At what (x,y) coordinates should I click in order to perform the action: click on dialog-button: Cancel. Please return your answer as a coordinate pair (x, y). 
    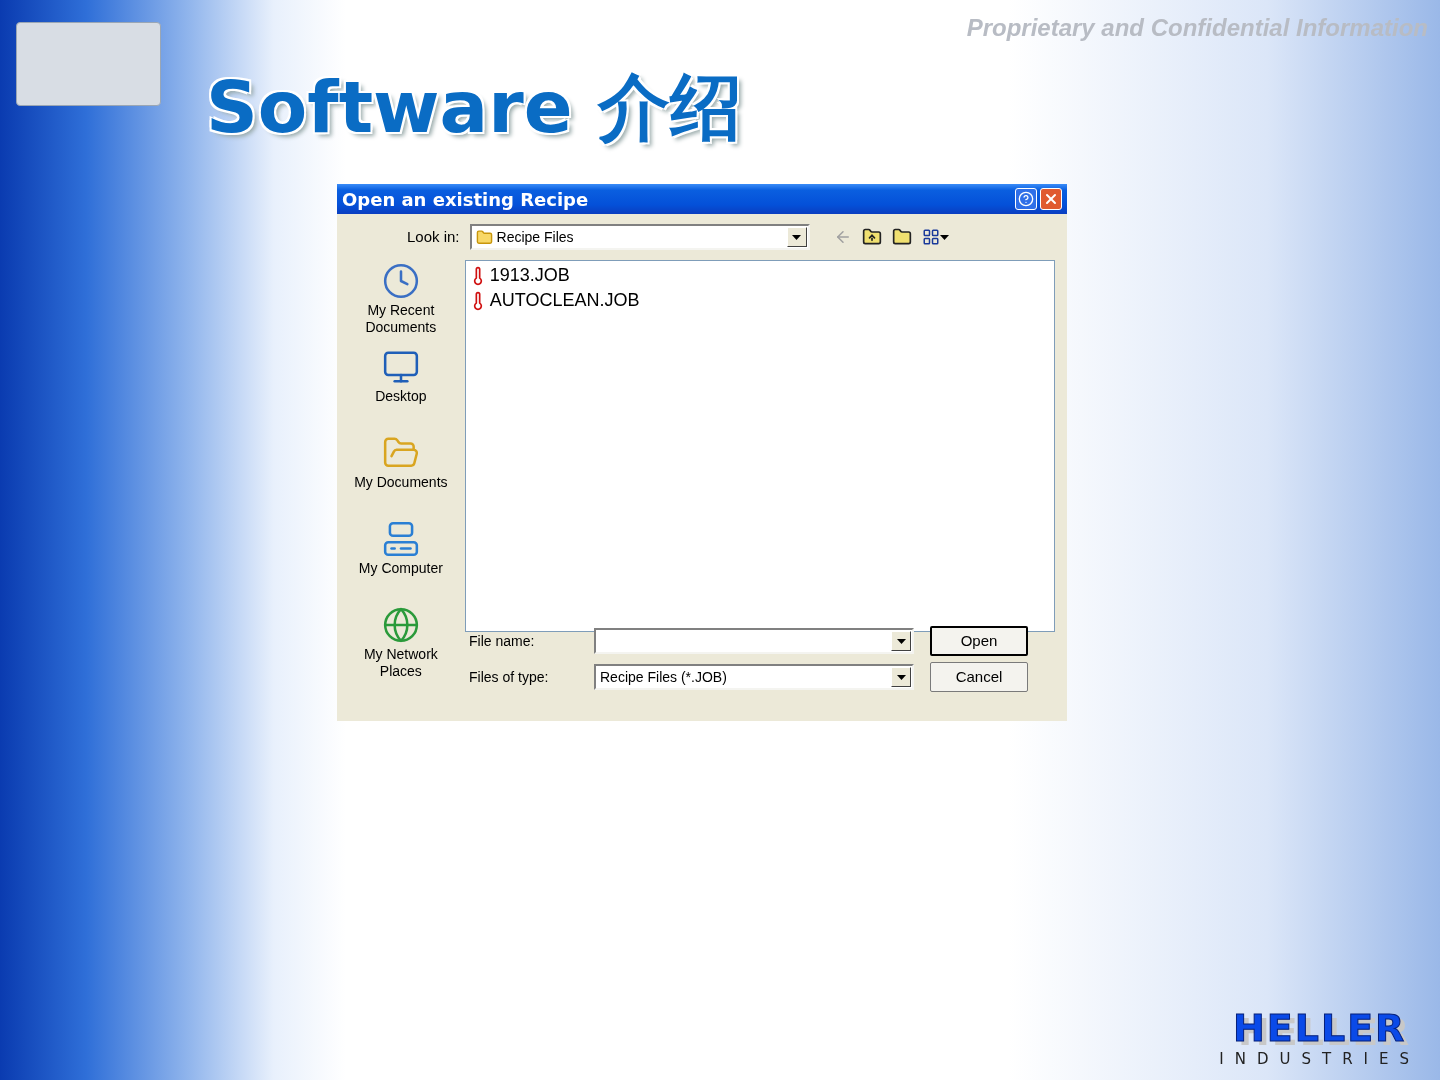
    Looking at the image, I should click on (979, 677).